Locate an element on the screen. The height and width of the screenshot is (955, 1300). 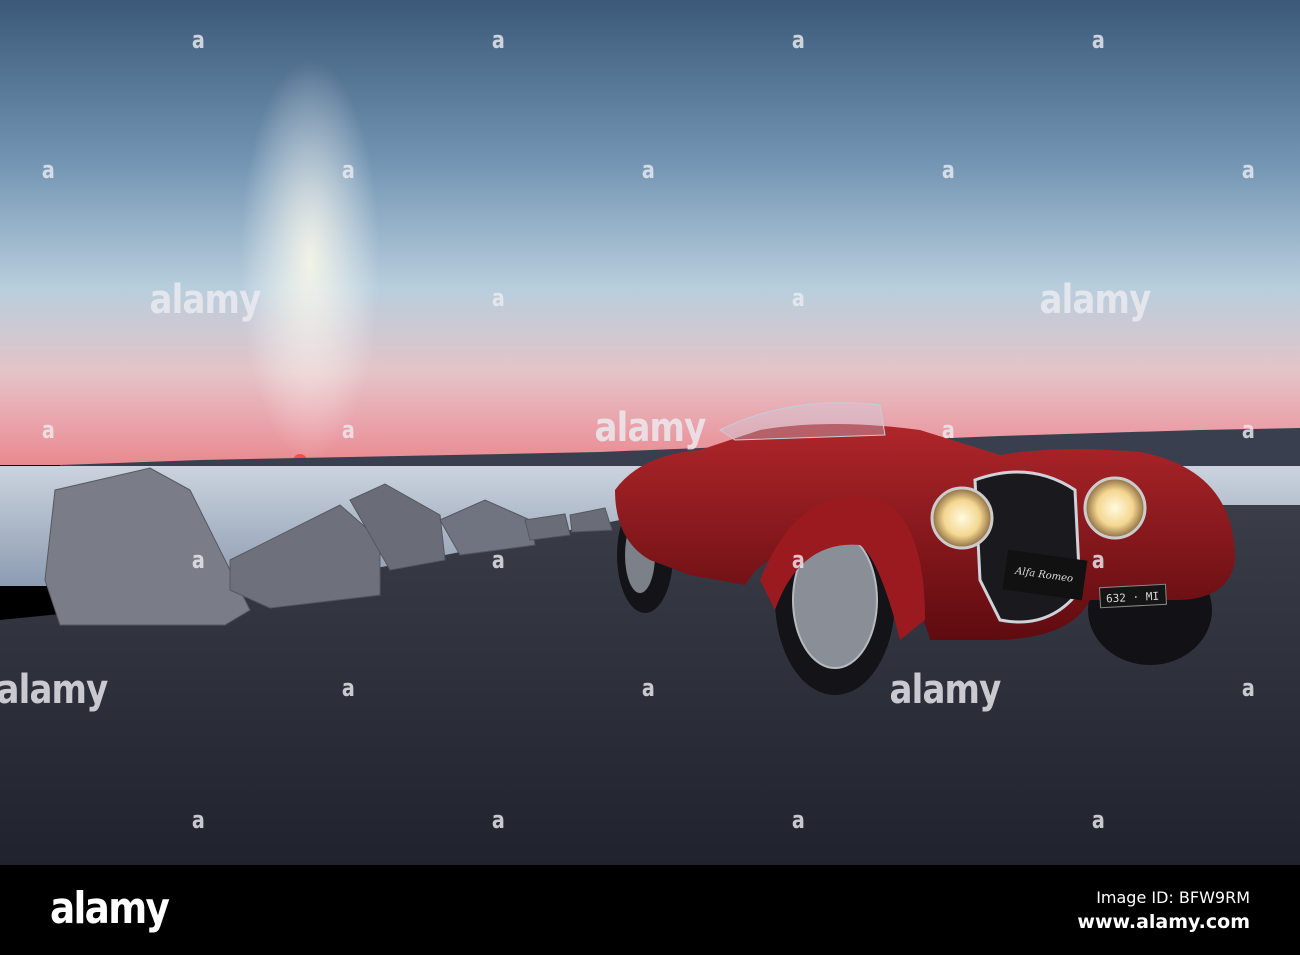
alamy-logo: alamy is located at coordinates (110, 908).